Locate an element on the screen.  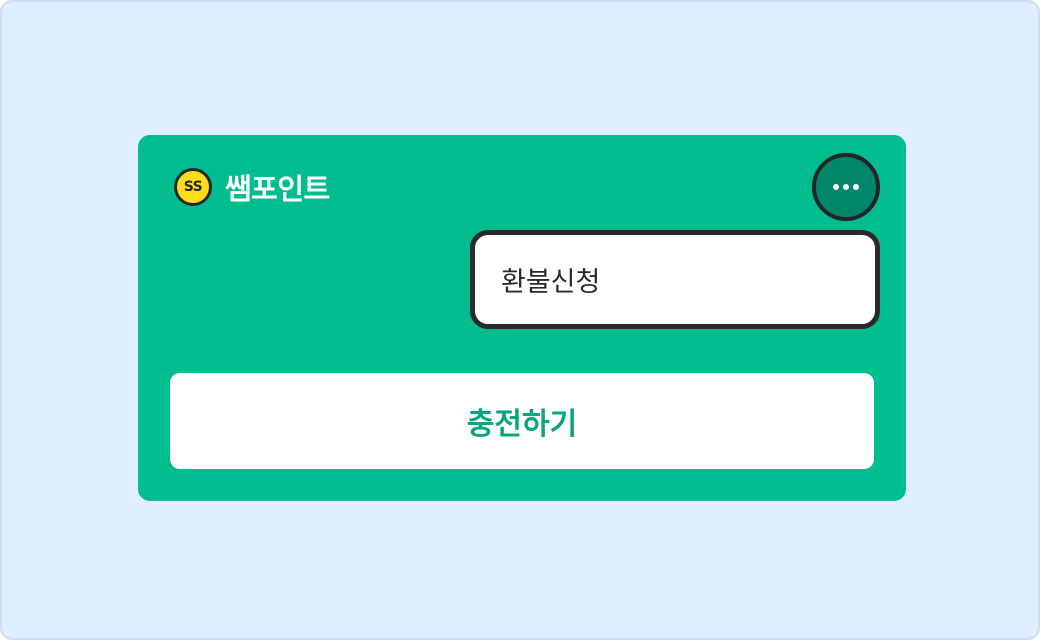
more-dots-icon is located at coordinates (846, 187).